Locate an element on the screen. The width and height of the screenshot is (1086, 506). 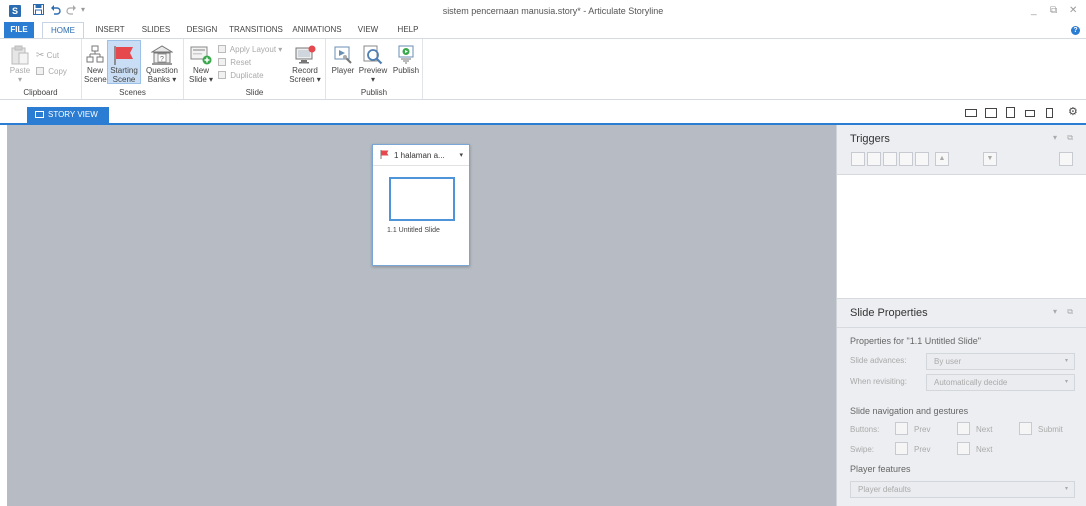
close-icon: ✕ is located at coordinates (1073, 10).